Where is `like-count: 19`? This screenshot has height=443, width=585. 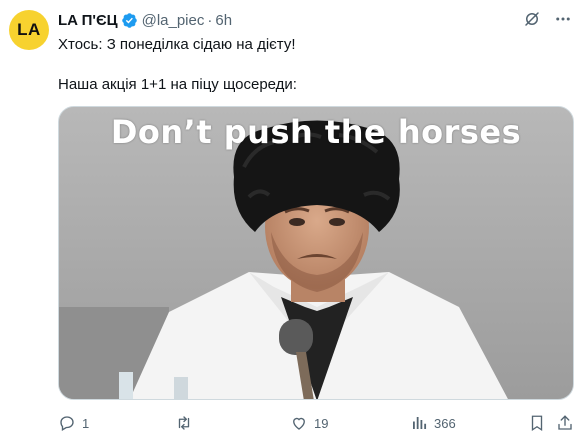
like-count: 19 is located at coordinates (321, 423).